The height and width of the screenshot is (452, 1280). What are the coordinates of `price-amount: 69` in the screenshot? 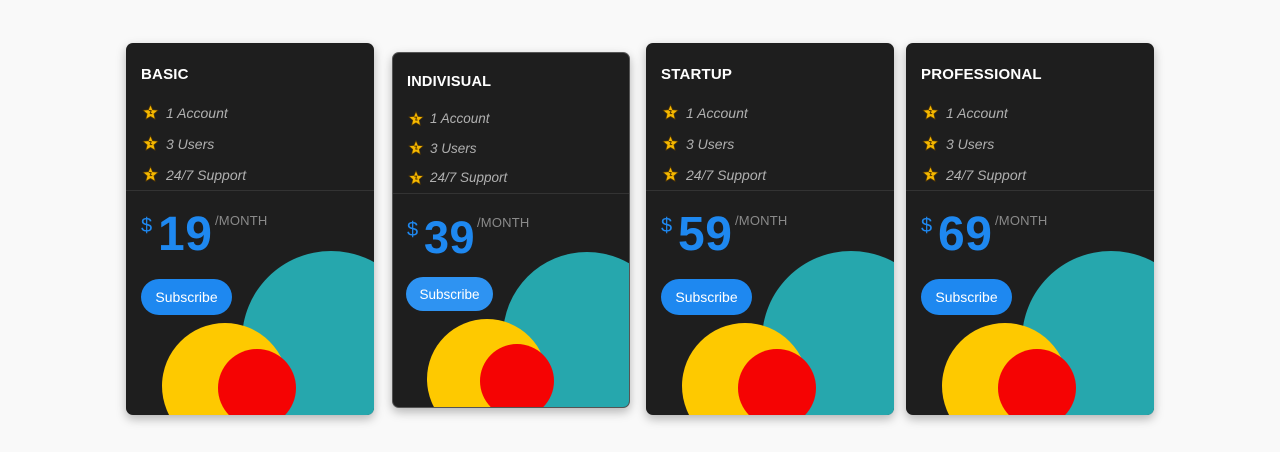 It's located at (965, 234).